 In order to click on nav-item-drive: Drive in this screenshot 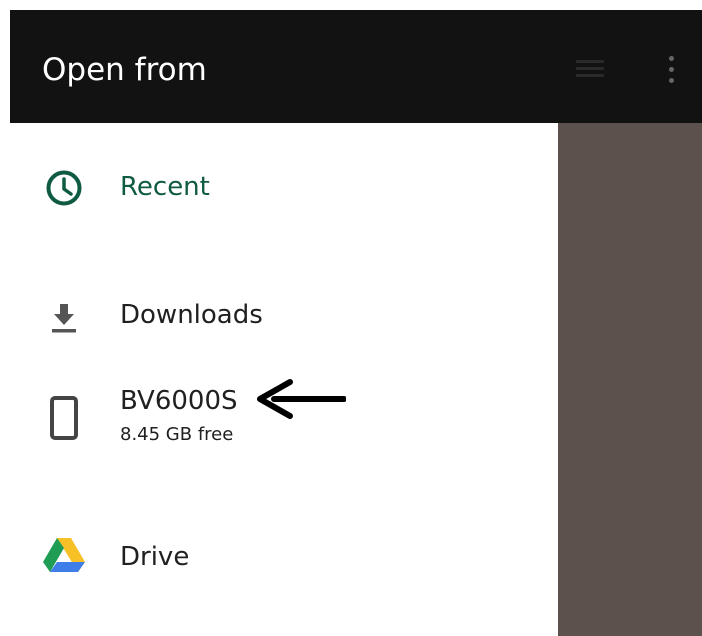, I will do `click(284, 555)`.